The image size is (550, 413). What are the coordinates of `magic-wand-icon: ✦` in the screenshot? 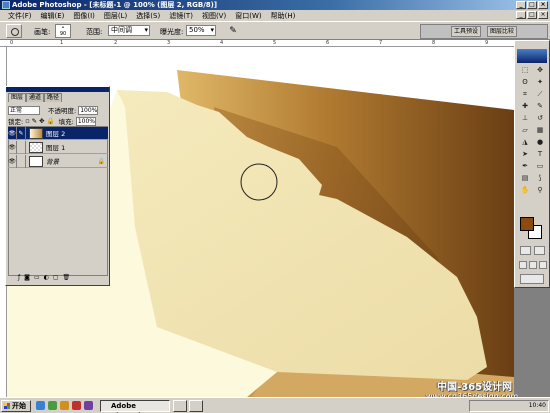 It's located at (540, 82).